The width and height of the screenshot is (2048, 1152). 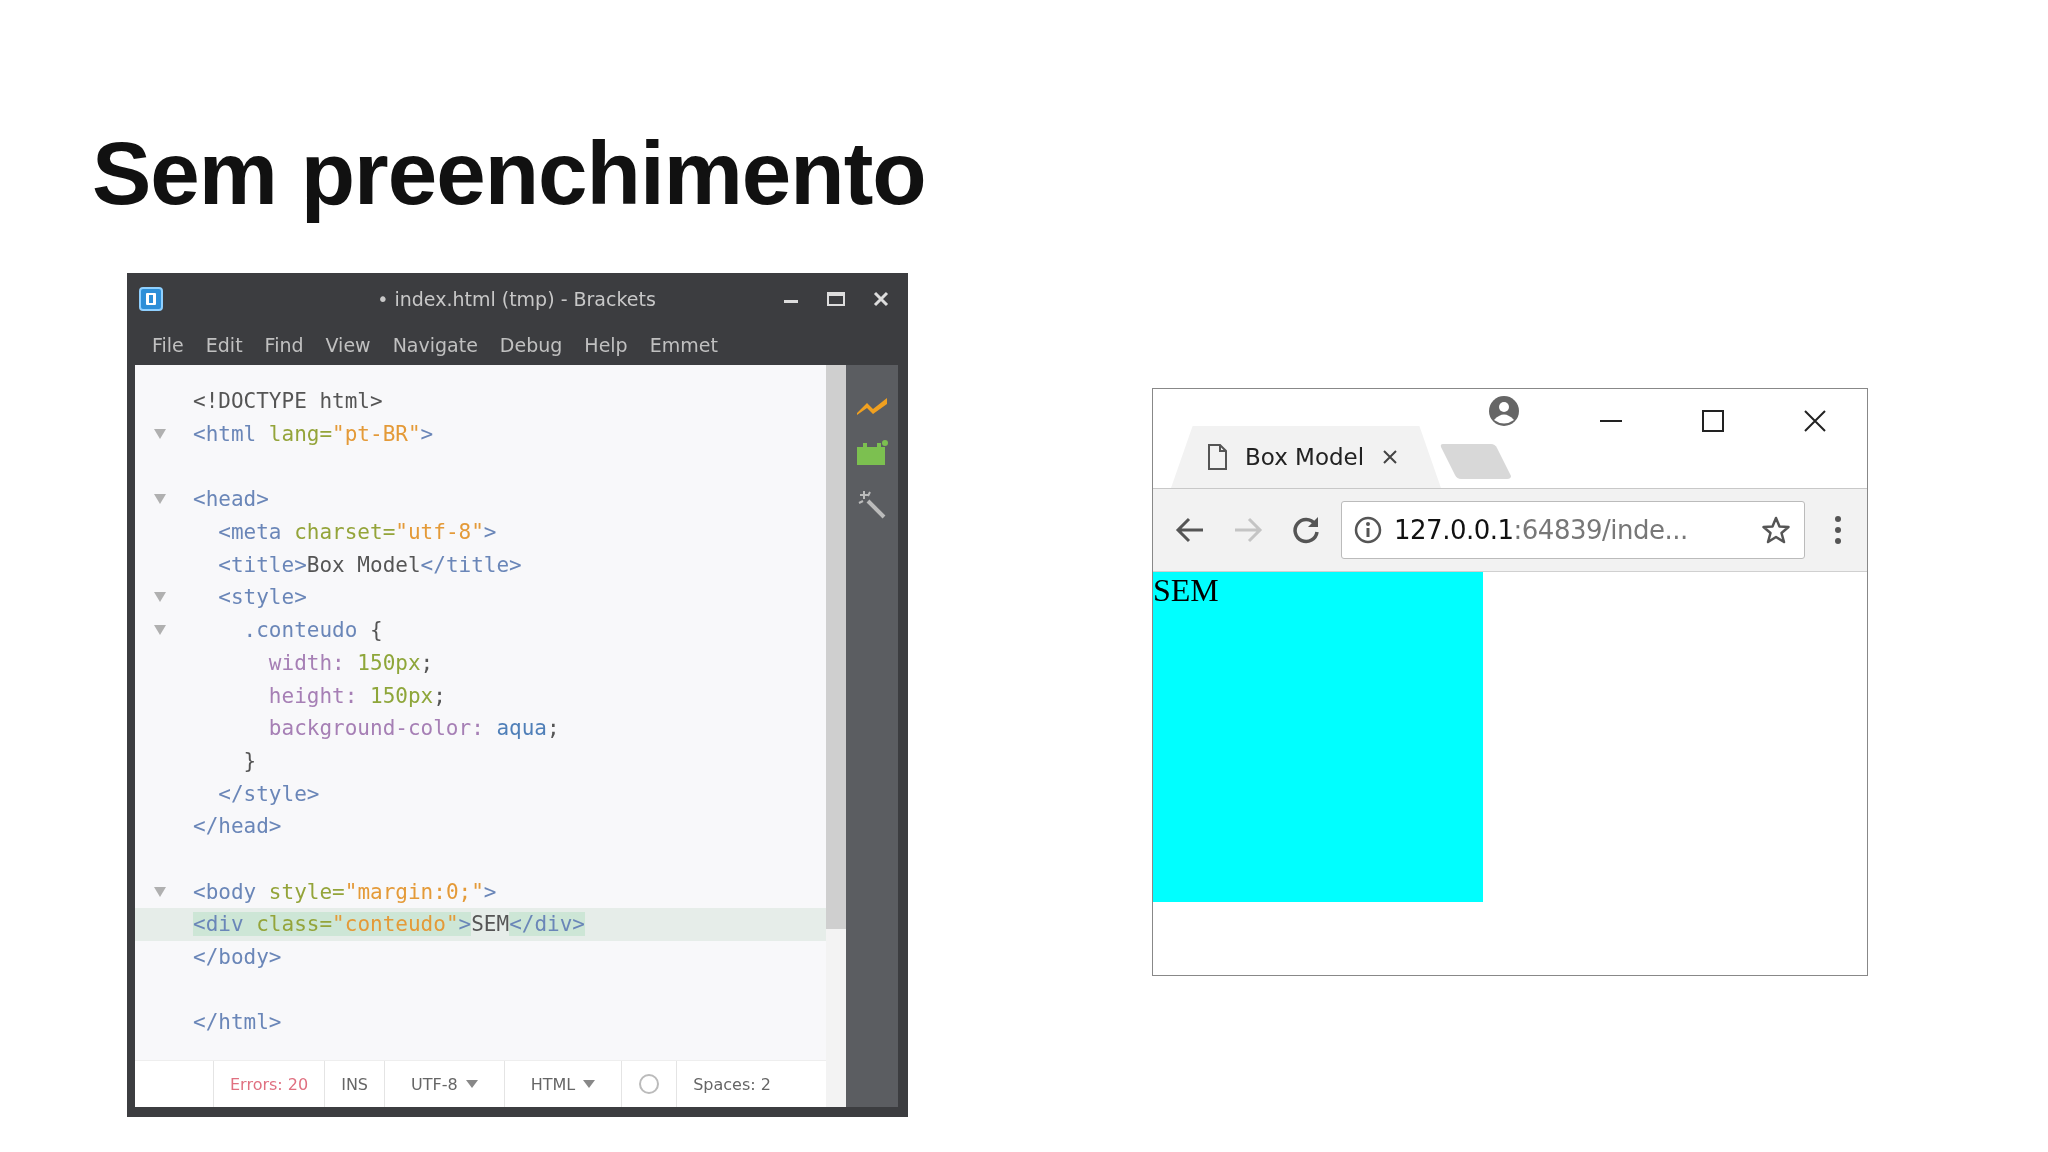 I want to click on code-line: <head>, so click(x=231, y=499).